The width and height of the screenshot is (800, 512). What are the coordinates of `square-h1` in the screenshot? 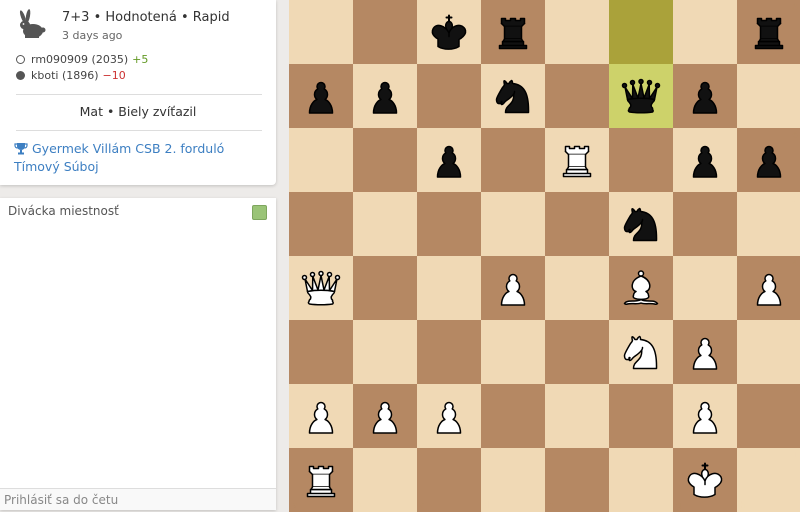 It's located at (768, 480).